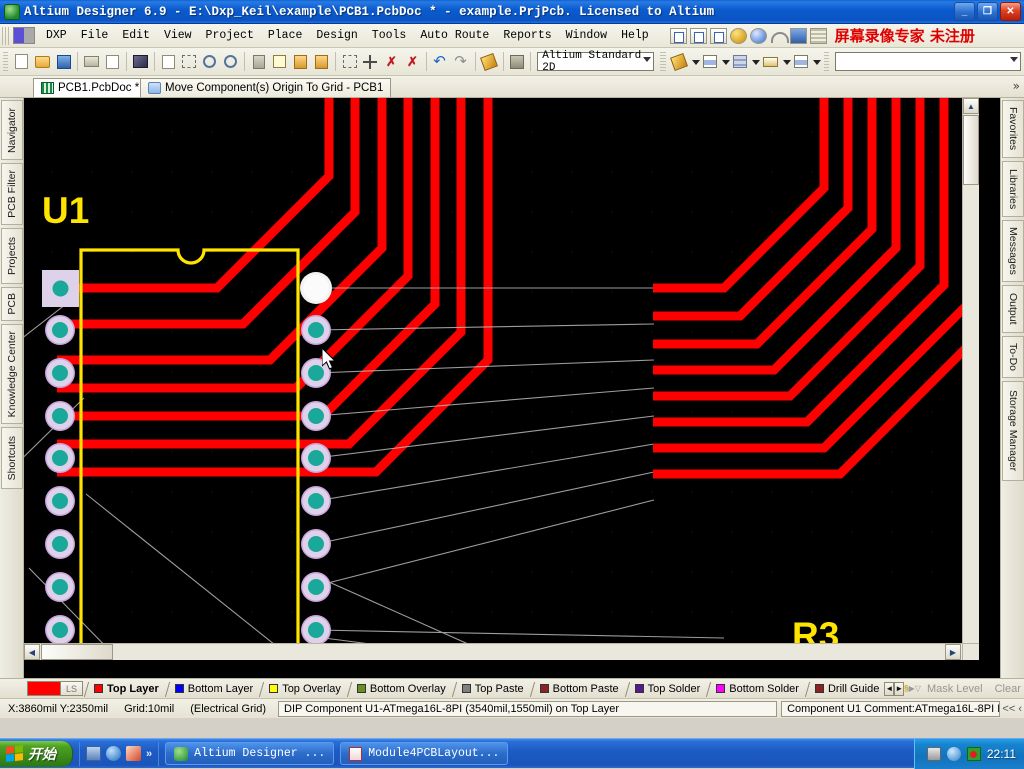 The image size is (1024, 769). What do you see at coordinates (12, 458) in the screenshot?
I see `sidebar-item-shortcuts: Shortcuts` at bounding box center [12, 458].